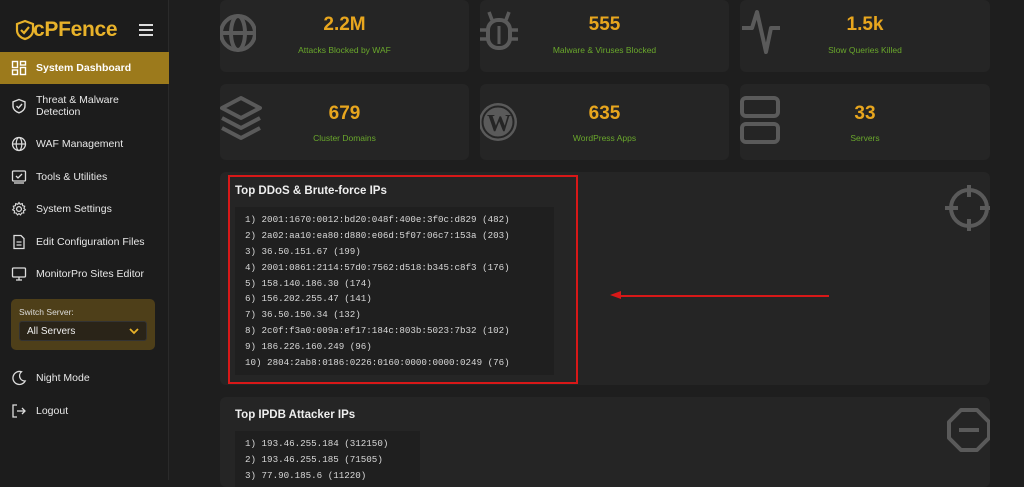 The height and width of the screenshot is (487, 1024). I want to click on stat-label: Slow Queries Killed, so click(865, 50).